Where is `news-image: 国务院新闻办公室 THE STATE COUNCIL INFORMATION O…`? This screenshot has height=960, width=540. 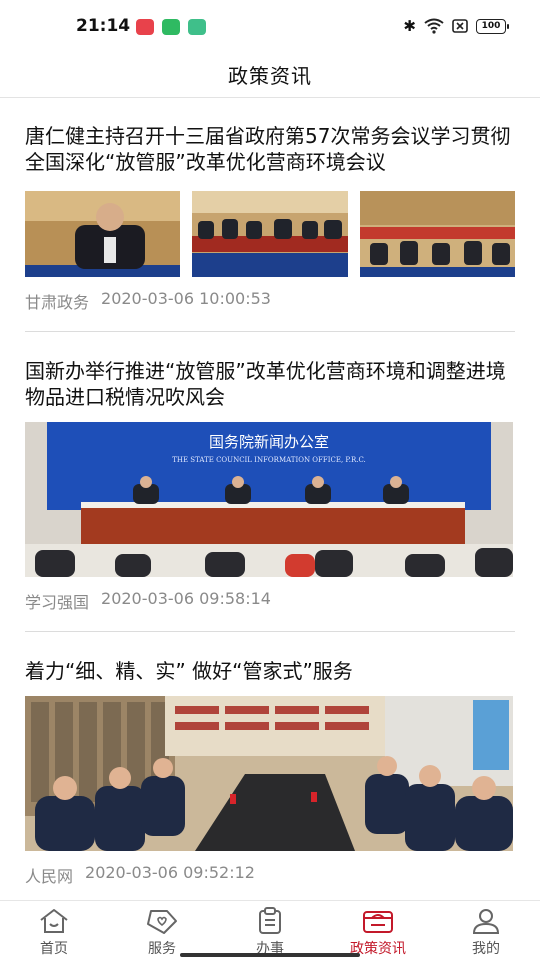
news-image: 国务院新闻办公室 THE STATE COUNCIL INFORMATION O… is located at coordinates (269, 499).